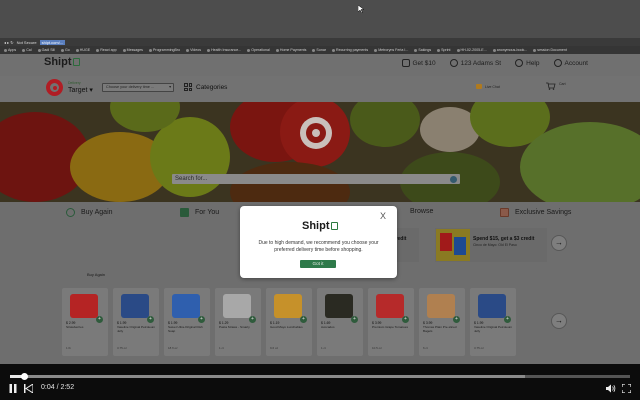 This screenshot has height=400, width=640. I want to click on bookmark-label: Gadi Sill, so click(48, 50).